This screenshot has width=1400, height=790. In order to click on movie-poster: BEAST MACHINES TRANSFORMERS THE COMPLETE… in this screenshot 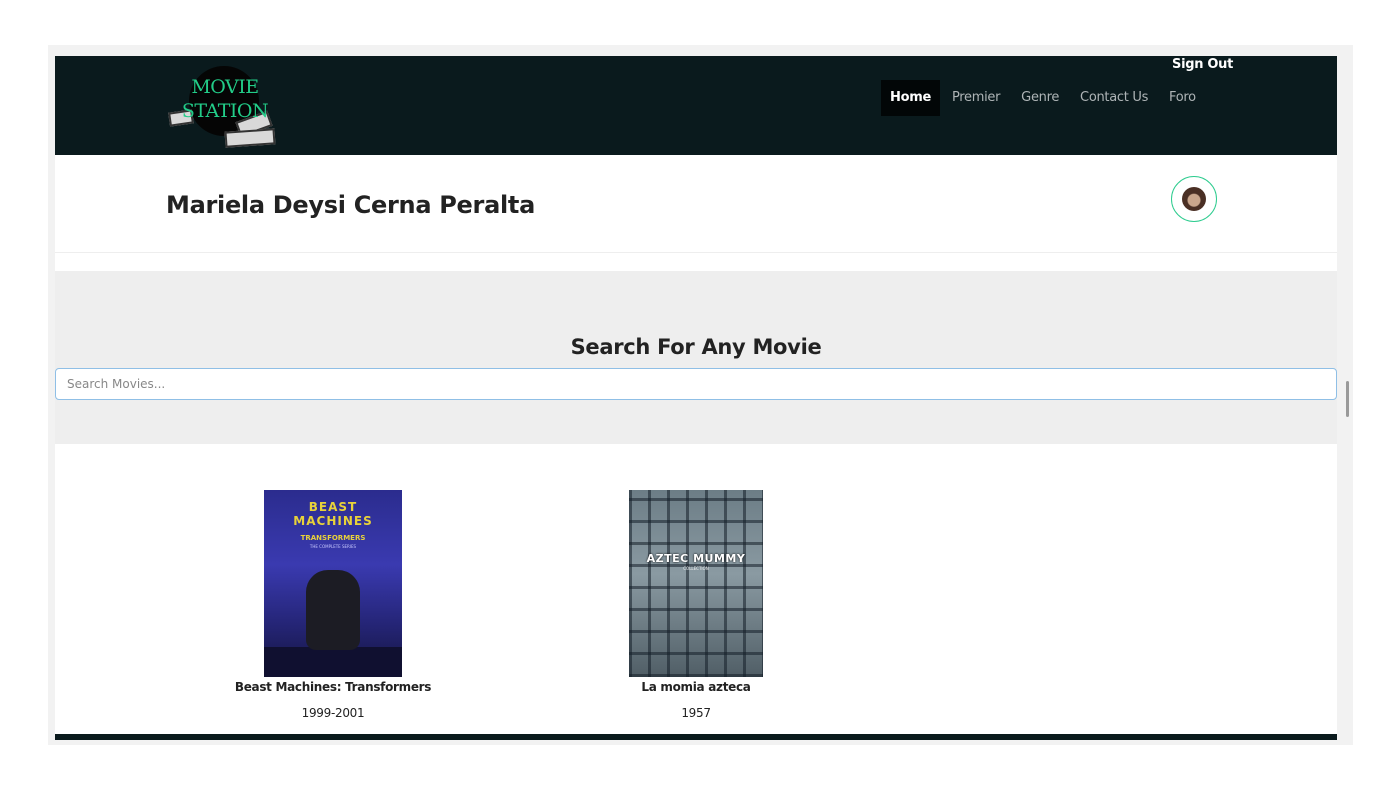, I will do `click(333, 583)`.